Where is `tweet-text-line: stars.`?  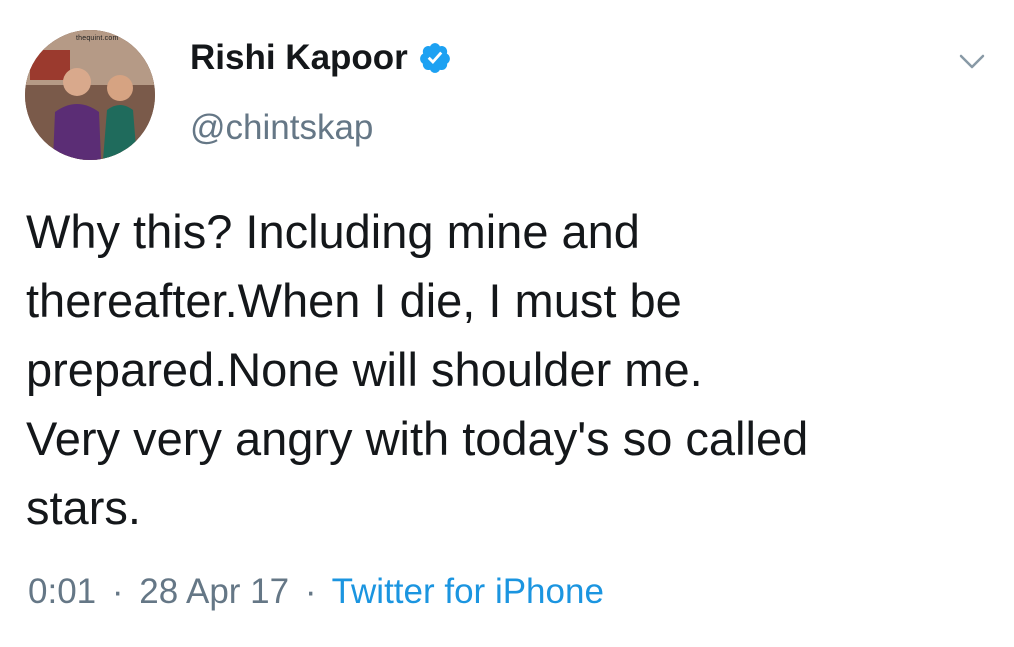 tweet-text-line: stars. is located at coordinates (83, 507).